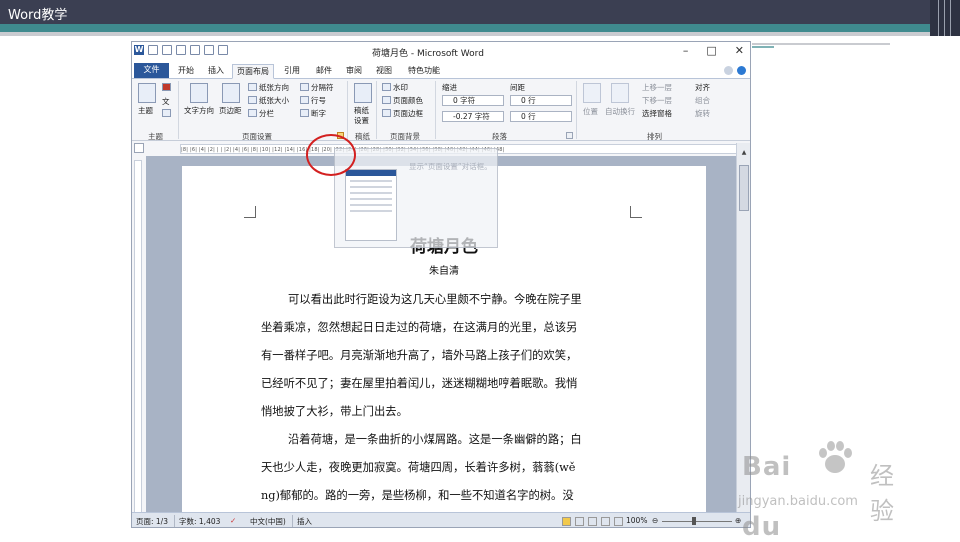 This screenshot has height=542, width=960. What do you see at coordinates (744, 153) in the screenshot?
I see `scroll-up-icon: ▲` at bounding box center [744, 153].